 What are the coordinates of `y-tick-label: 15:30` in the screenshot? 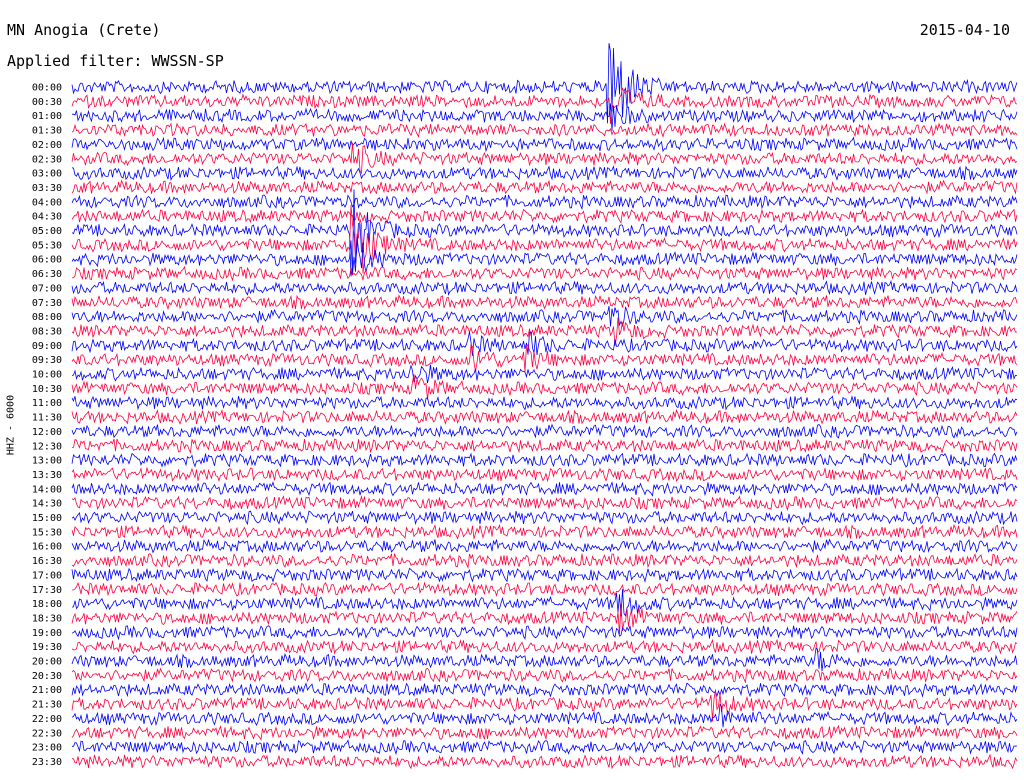 It's located at (47, 532).